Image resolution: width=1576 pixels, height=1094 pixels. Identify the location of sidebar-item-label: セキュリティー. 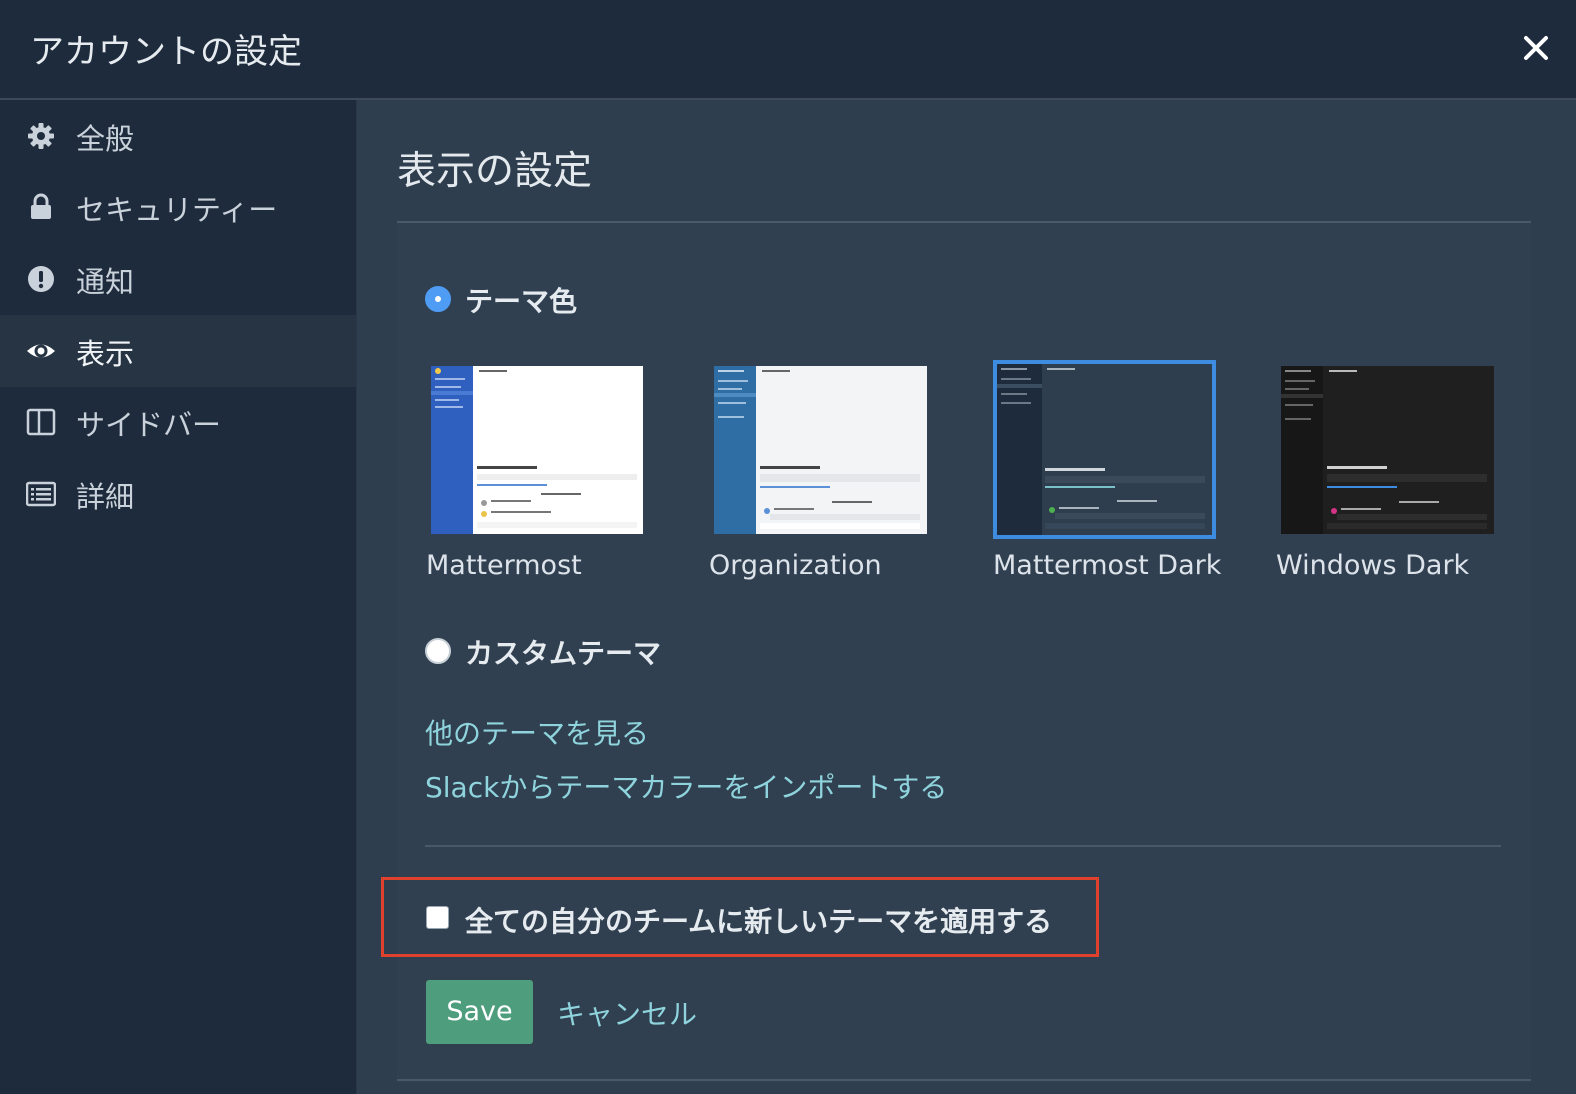
(177, 210).